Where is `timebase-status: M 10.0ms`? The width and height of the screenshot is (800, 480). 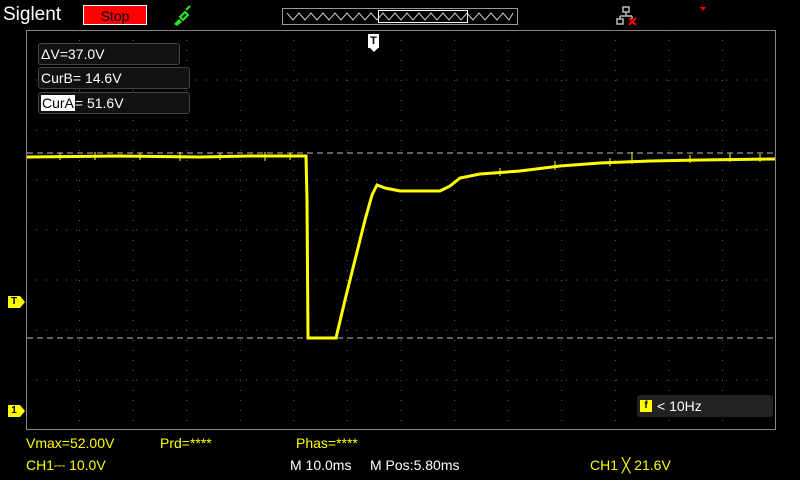
timebase-status: M 10.0ms is located at coordinates (321, 465).